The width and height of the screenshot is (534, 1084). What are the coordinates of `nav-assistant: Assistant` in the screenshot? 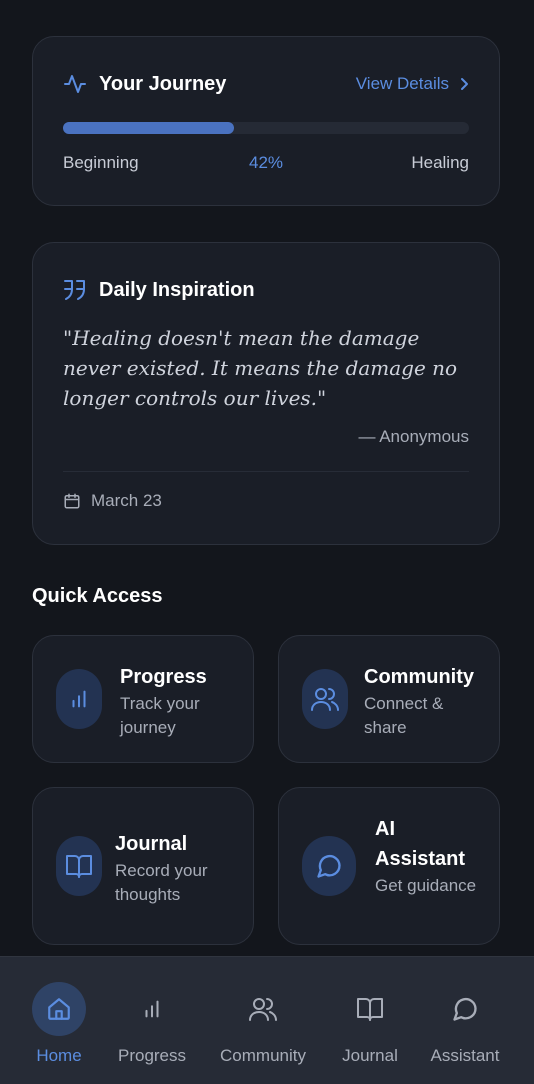 It's located at (465, 1020).